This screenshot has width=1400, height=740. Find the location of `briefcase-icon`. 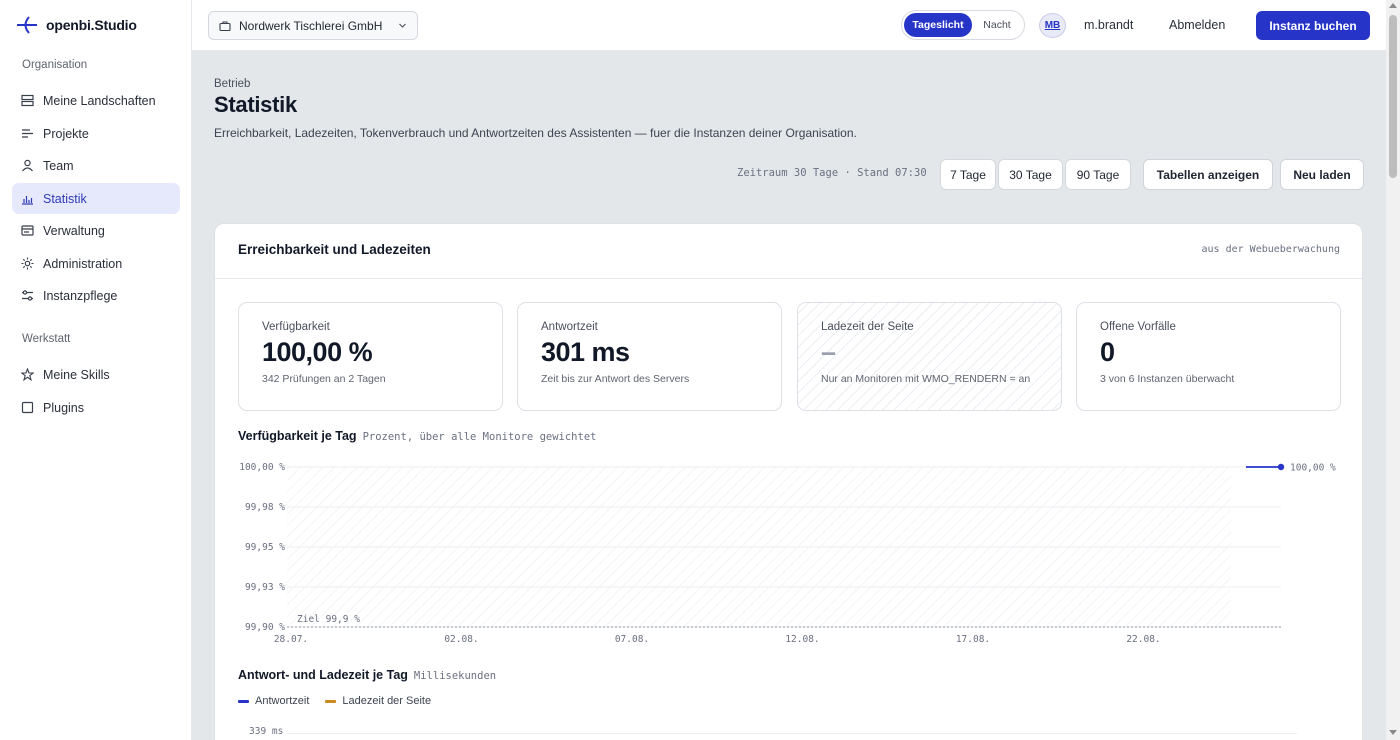

briefcase-icon is located at coordinates (225, 25).